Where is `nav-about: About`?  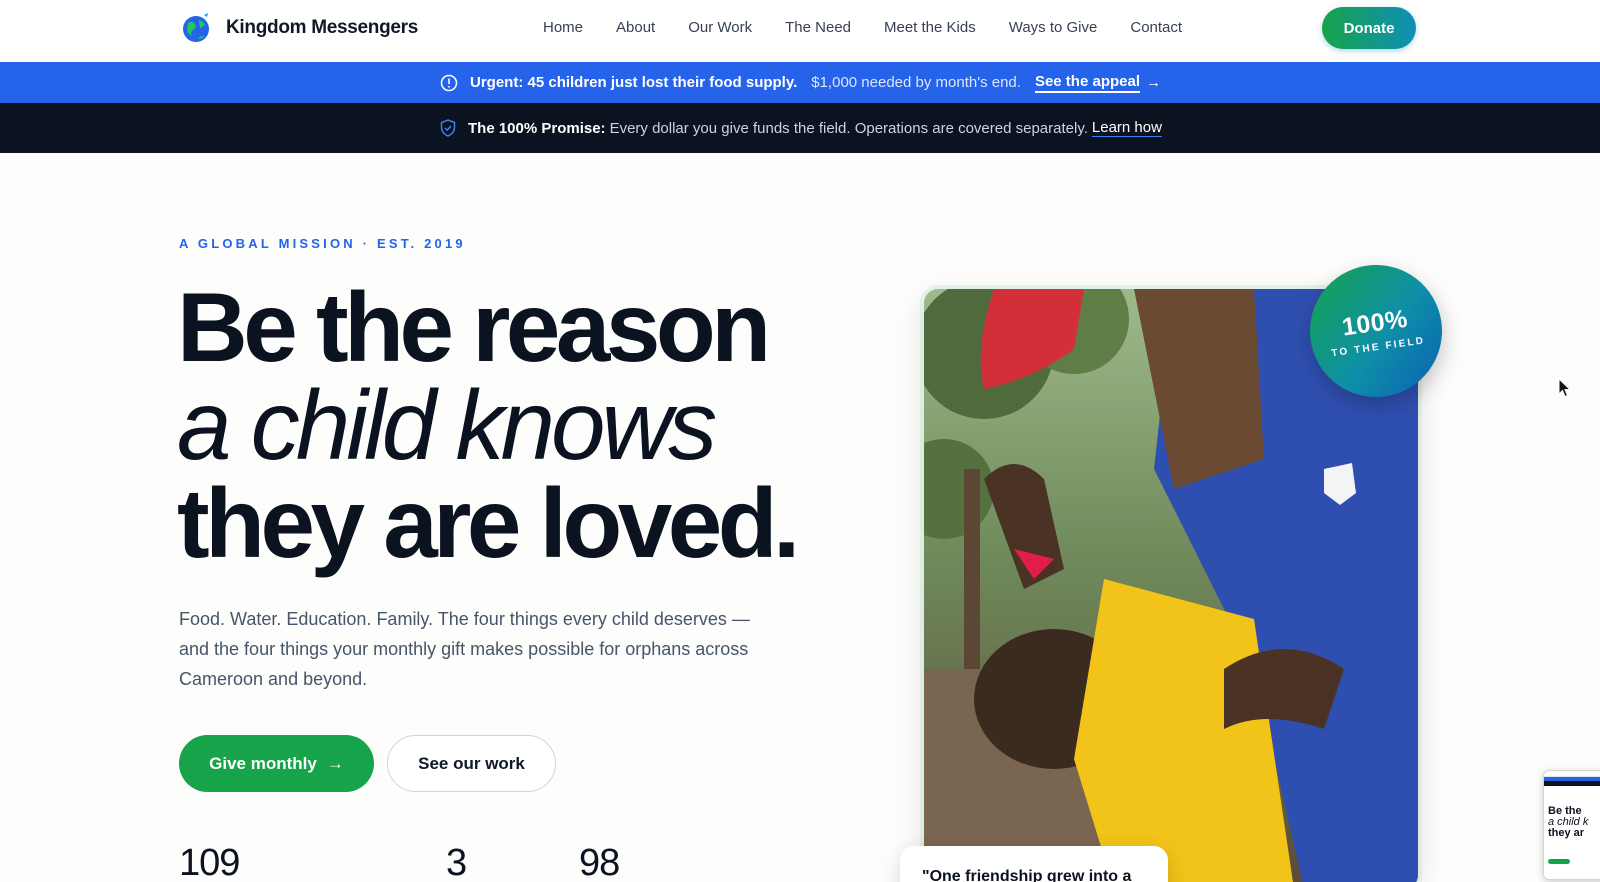
nav-about: About is located at coordinates (635, 27).